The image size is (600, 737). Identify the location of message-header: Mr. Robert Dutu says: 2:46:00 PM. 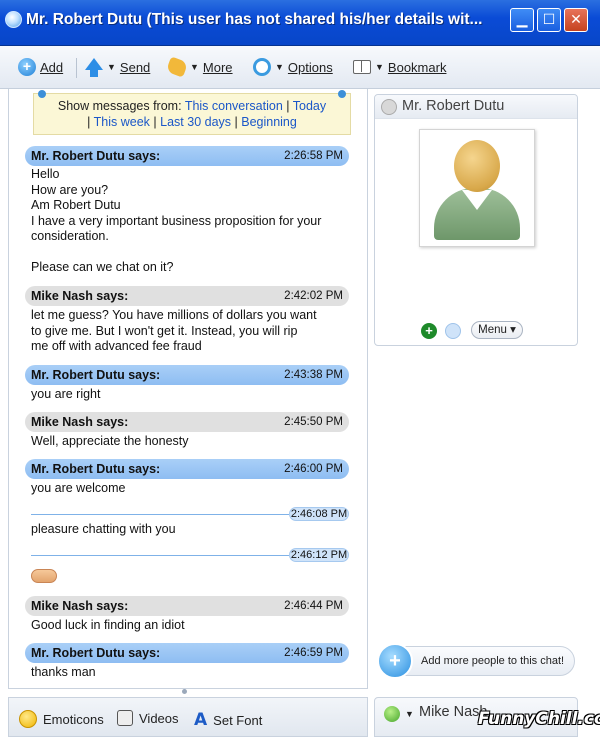
(187, 469).